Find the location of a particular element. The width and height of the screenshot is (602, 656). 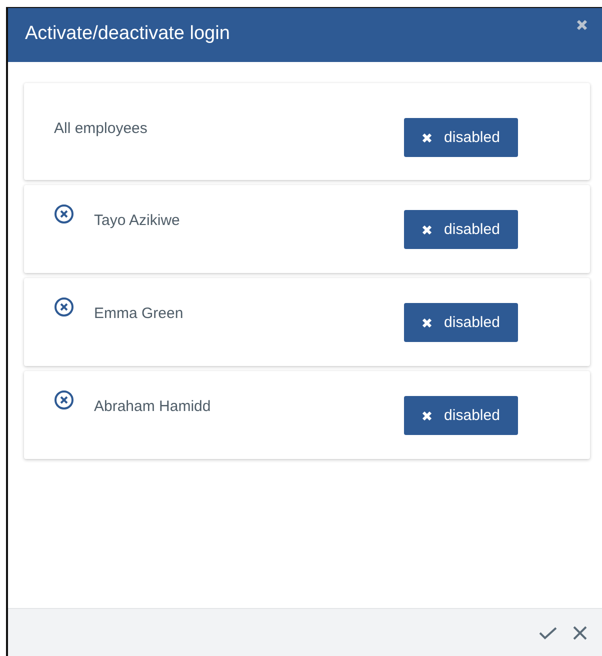

employee-name: Abraham Hamidd is located at coordinates (152, 406).